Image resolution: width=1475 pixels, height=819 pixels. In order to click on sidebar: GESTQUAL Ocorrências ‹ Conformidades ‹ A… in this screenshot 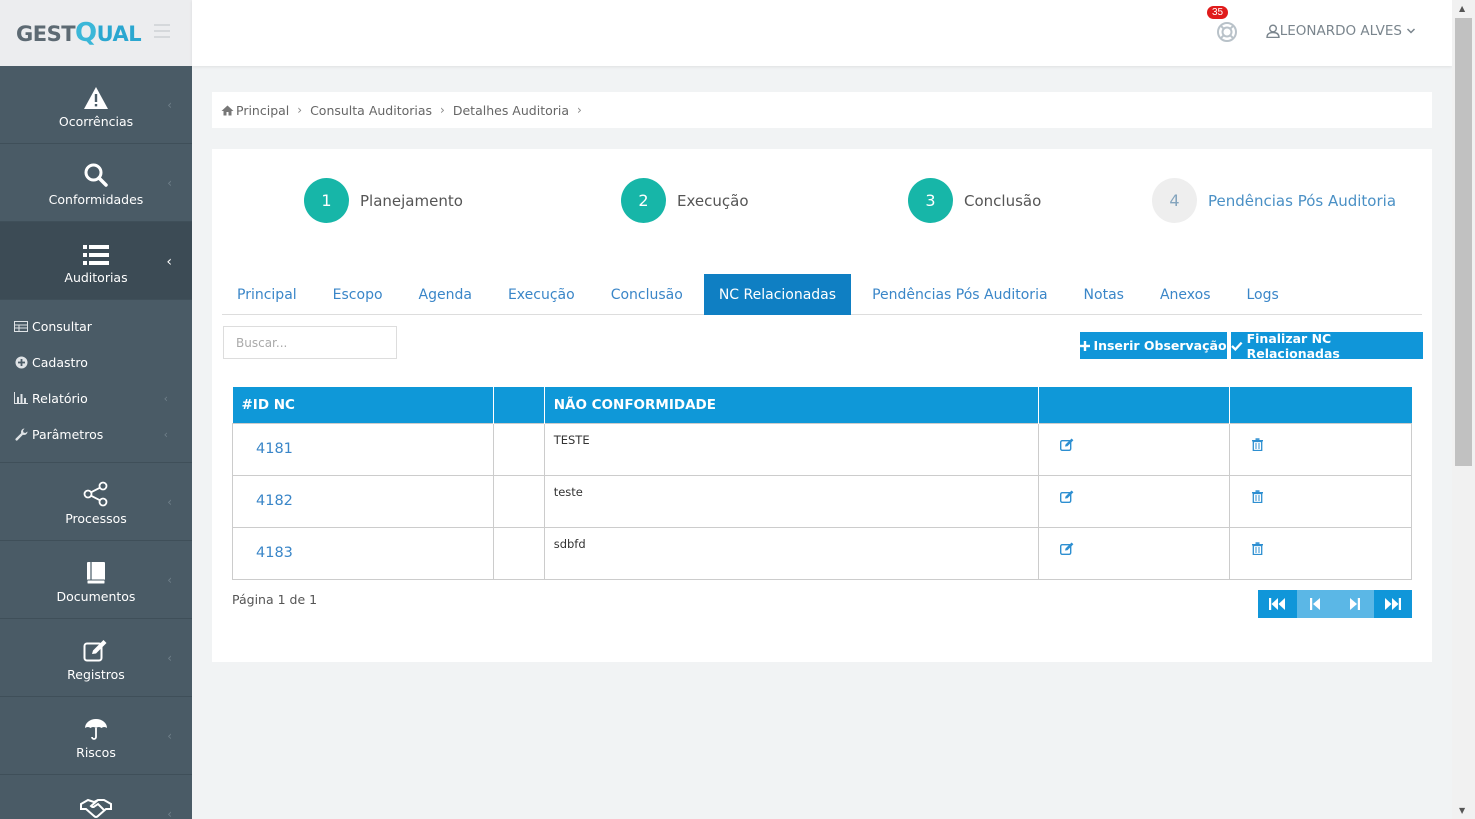, I will do `click(96, 409)`.